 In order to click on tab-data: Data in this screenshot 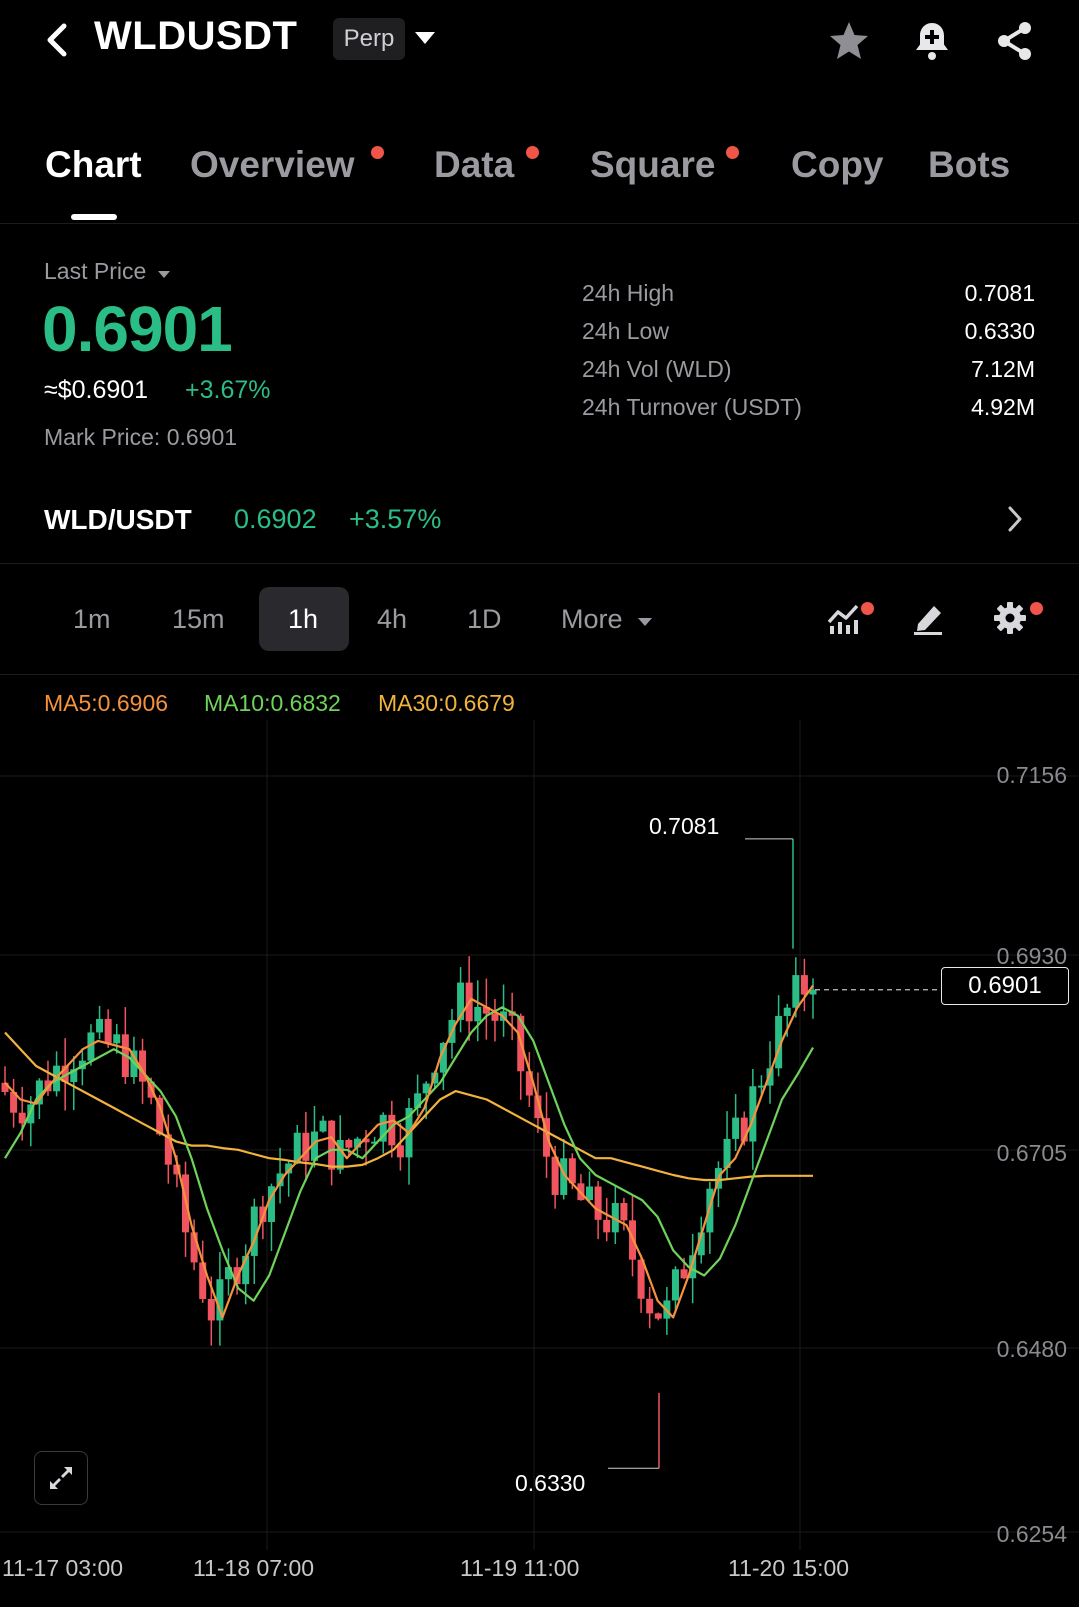, I will do `click(474, 165)`.